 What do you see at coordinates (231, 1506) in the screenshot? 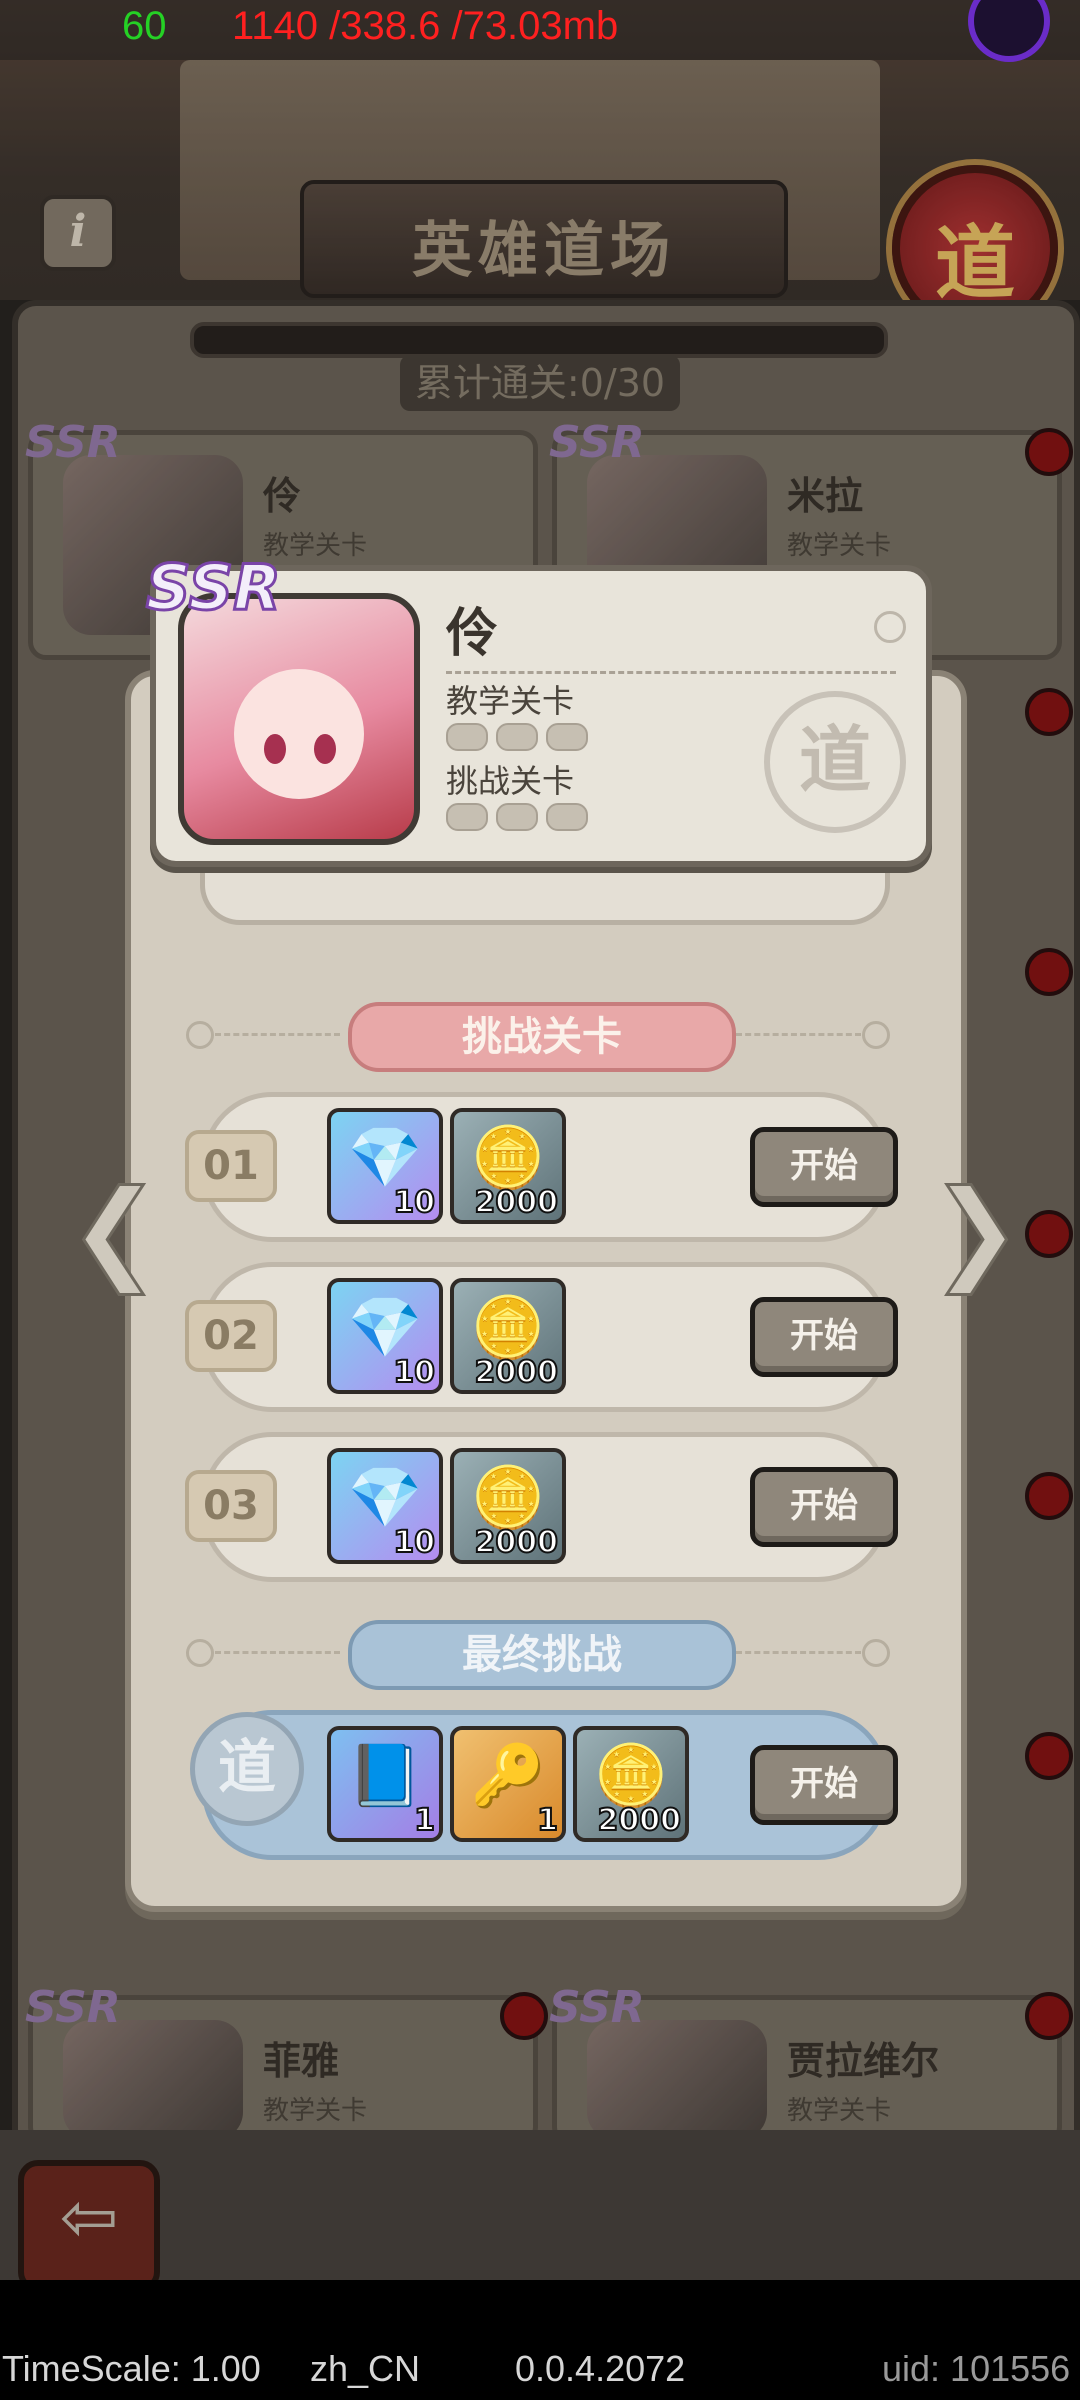
I see `stage-number: 03` at bounding box center [231, 1506].